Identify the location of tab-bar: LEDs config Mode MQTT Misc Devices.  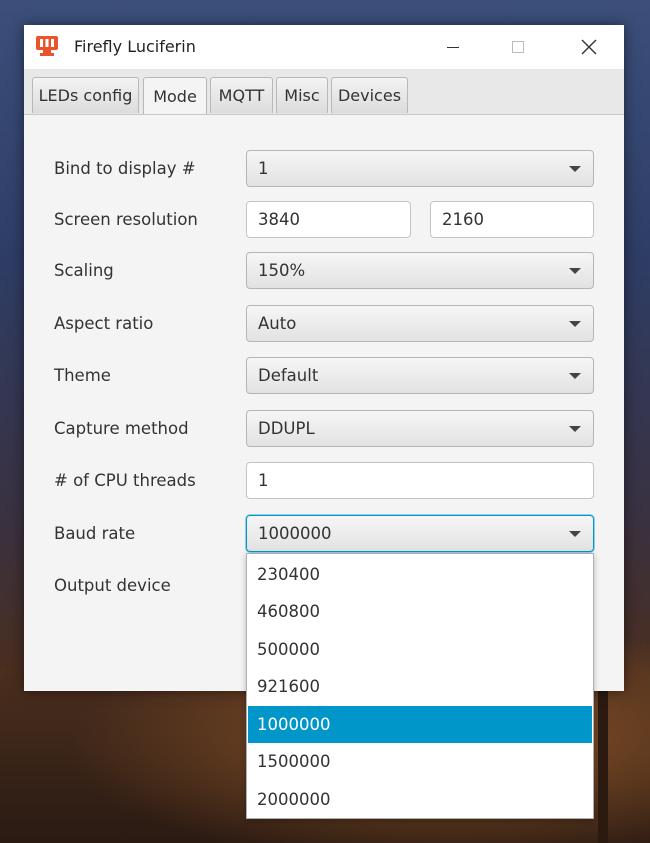
(324, 92).